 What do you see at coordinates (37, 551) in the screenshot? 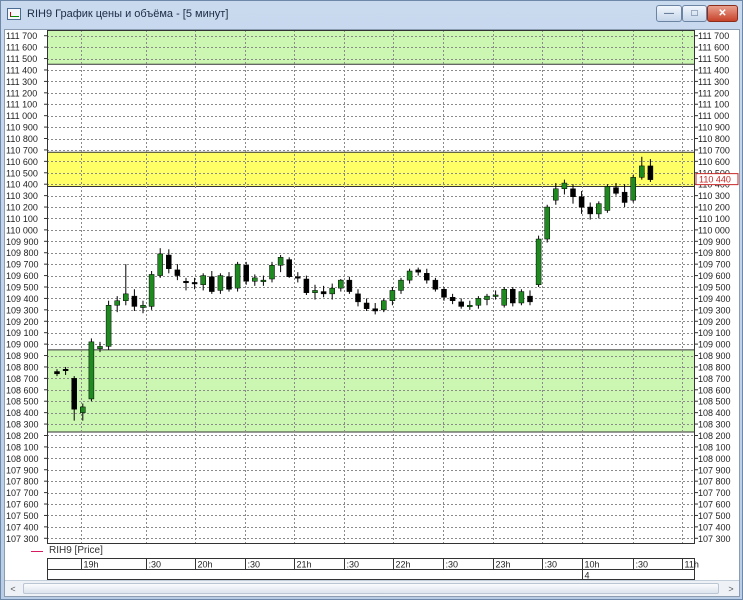
I see `legend-color-swatch` at bounding box center [37, 551].